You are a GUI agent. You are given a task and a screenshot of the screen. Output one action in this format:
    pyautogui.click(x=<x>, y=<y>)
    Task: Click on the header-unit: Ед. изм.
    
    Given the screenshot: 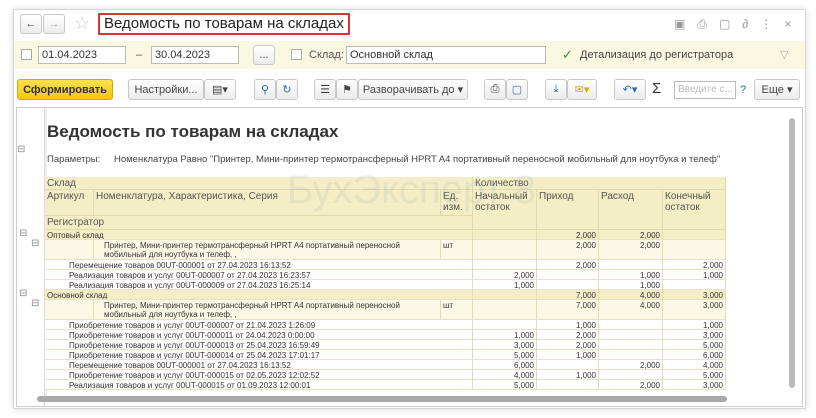 What is the action you would take?
    pyautogui.click(x=457, y=203)
    